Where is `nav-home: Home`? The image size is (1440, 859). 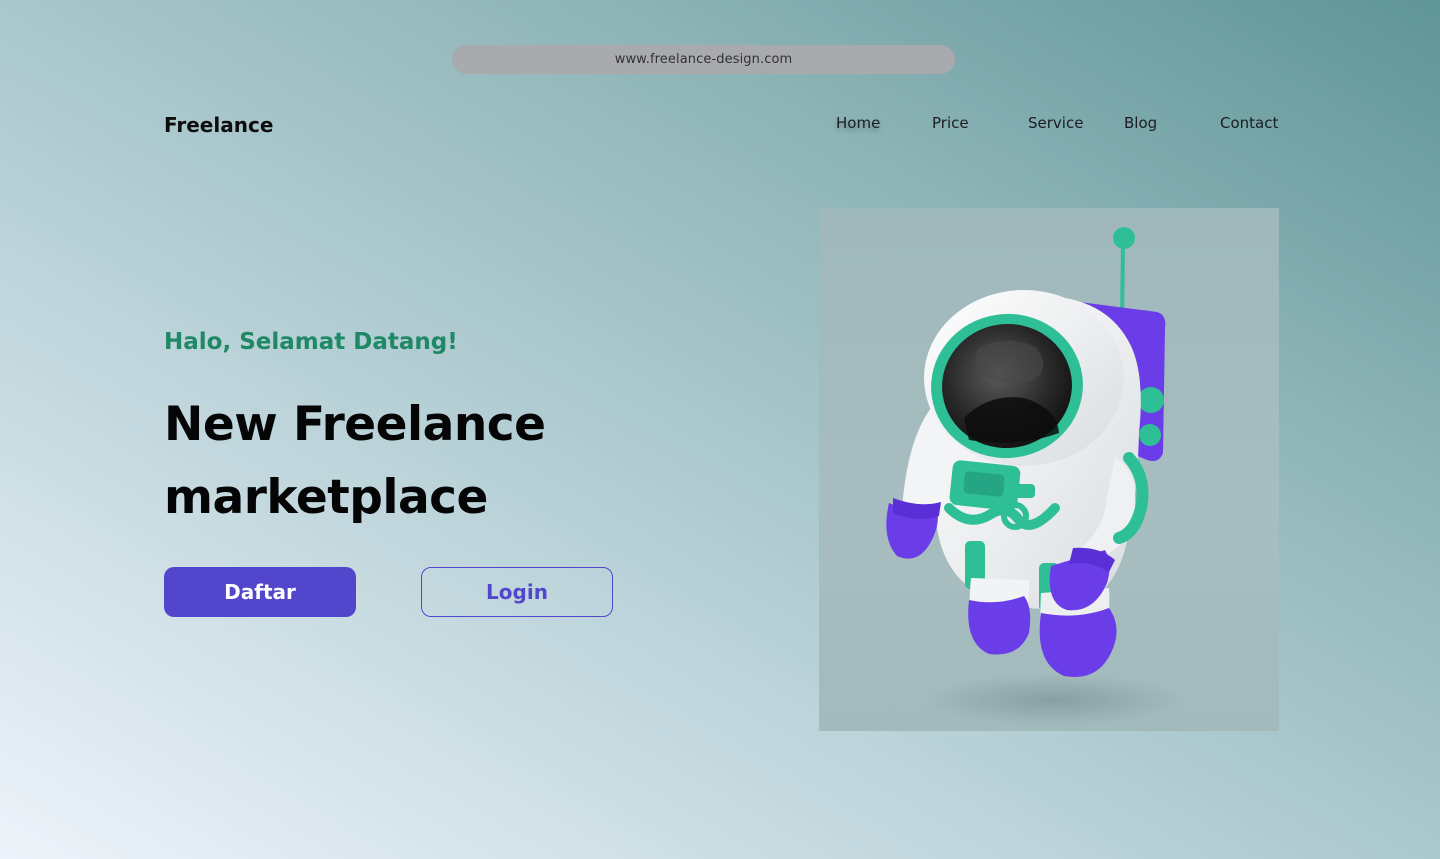 nav-home: Home is located at coordinates (858, 123).